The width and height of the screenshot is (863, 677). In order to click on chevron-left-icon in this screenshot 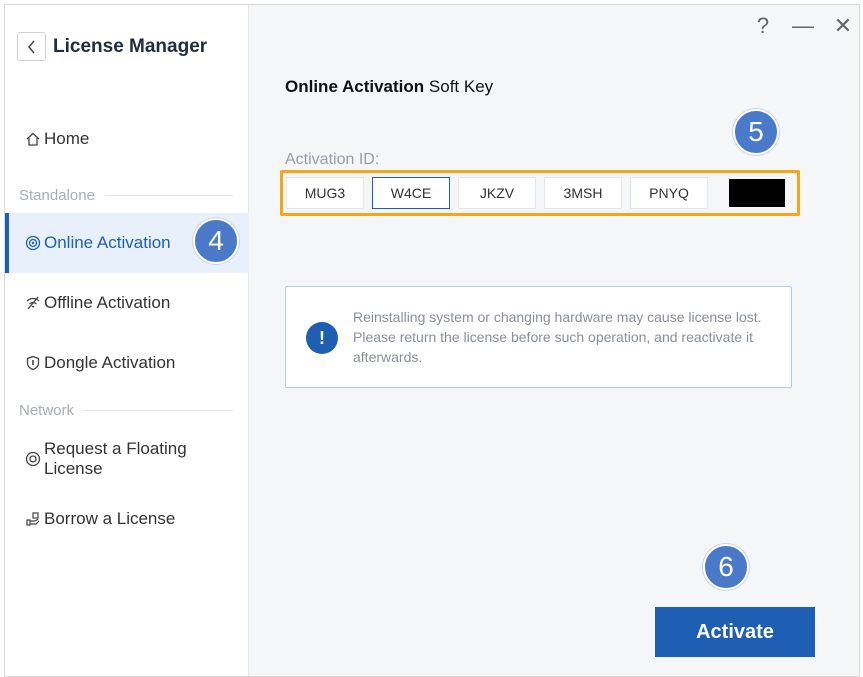, I will do `click(31, 46)`.